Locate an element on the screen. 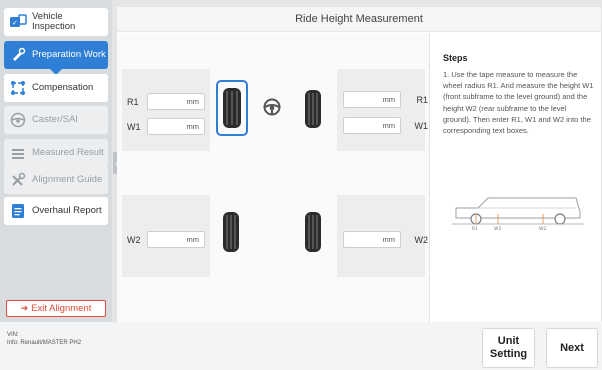  sidebar-item-caster-sai: Caster/SAI is located at coordinates (56, 120).